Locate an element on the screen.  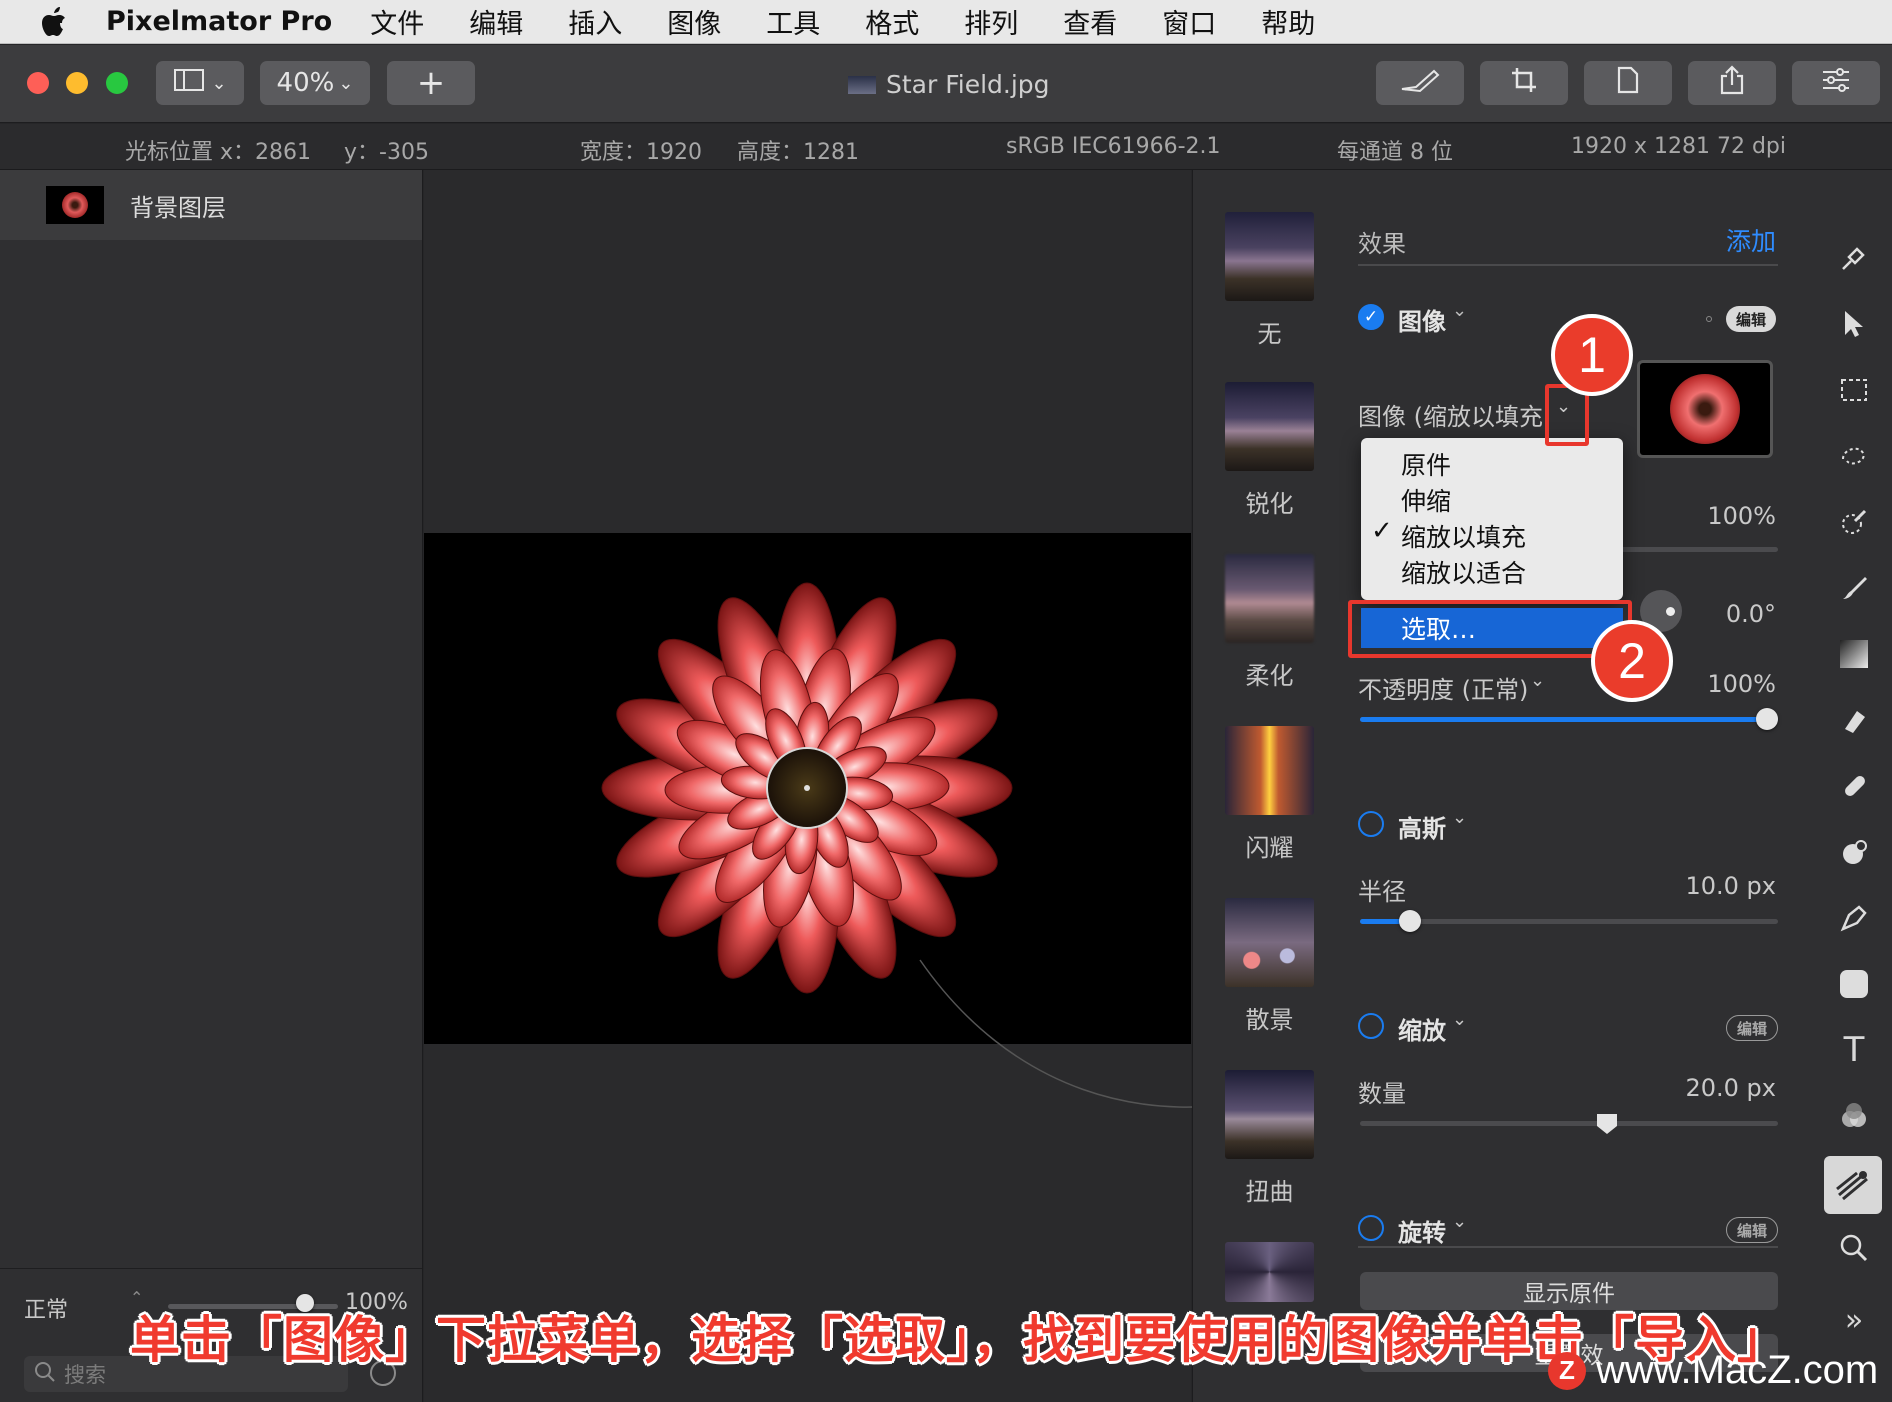
menu-insert: 插入 is located at coordinates (595, 21).